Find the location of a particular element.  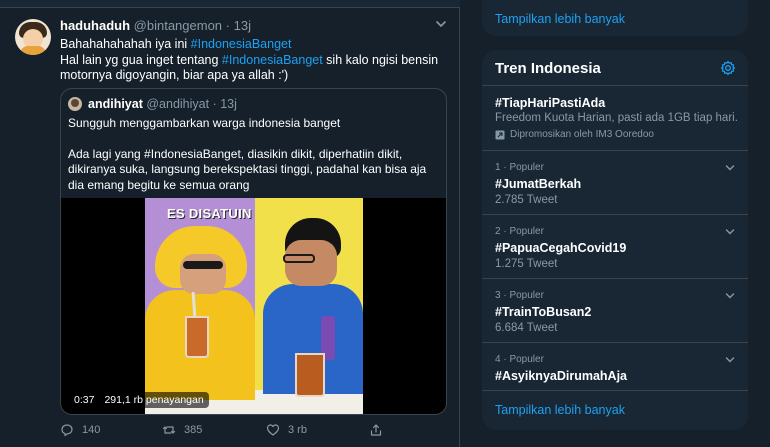

tweet-text-part: Hal lain yg gua inget tentang is located at coordinates (141, 59).